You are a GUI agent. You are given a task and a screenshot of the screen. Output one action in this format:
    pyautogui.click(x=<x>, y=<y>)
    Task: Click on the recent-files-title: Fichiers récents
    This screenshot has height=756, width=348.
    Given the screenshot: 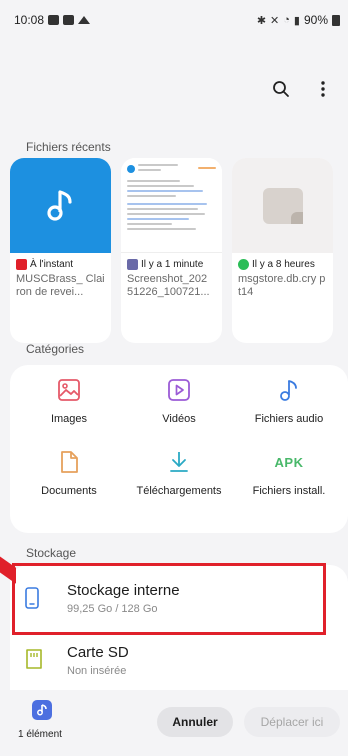 What is the action you would take?
    pyautogui.click(x=68, y=147)
    